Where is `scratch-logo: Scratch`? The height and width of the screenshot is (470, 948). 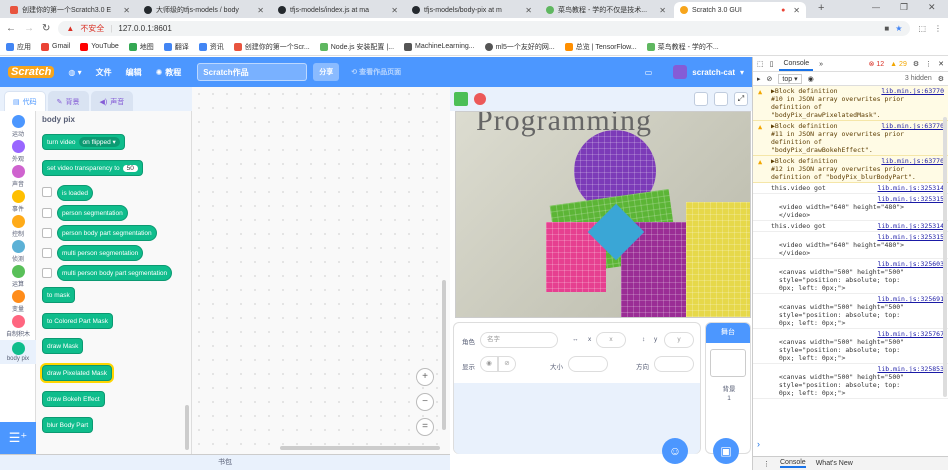
scratch-logo: Scratch is located at coordinates (31, 72).